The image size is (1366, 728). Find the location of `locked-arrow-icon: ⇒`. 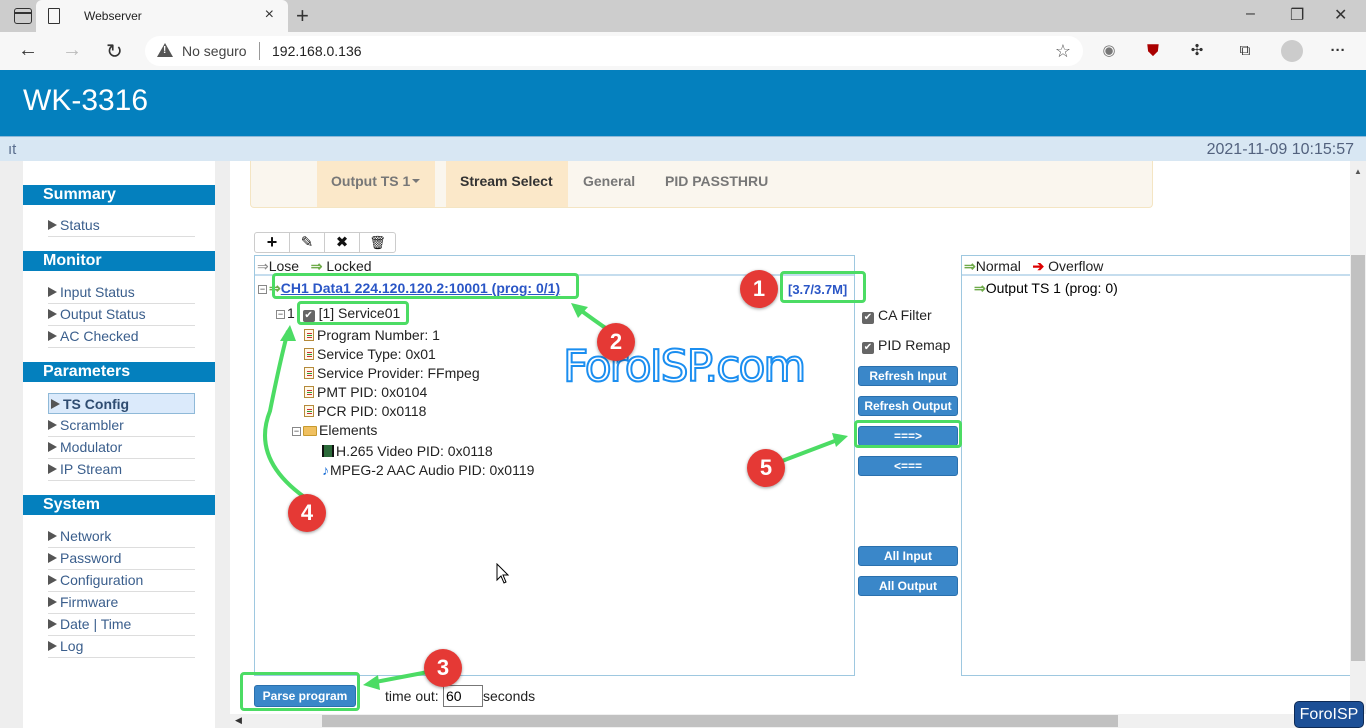

locked-arrow-icon: ⇒ is located at coordinates (275, 288).